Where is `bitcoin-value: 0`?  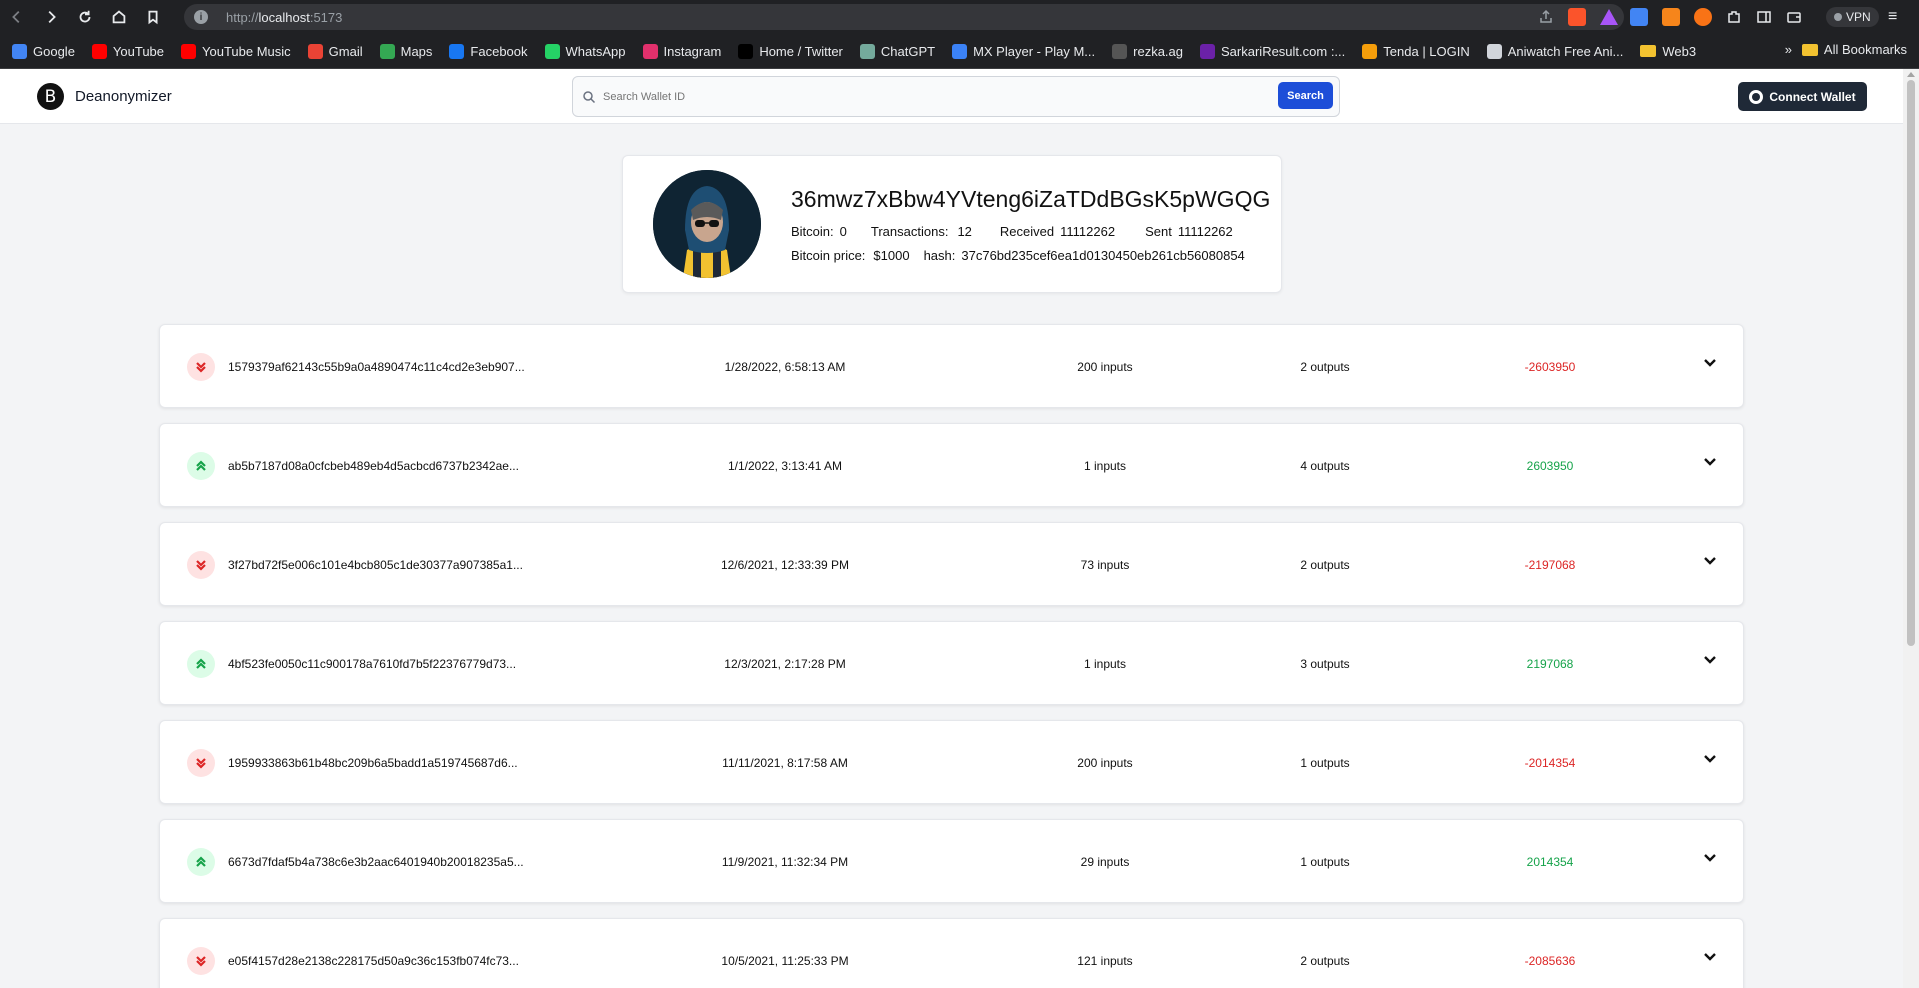 bitcoin-value: 0 is located at coordinates (843, 231).